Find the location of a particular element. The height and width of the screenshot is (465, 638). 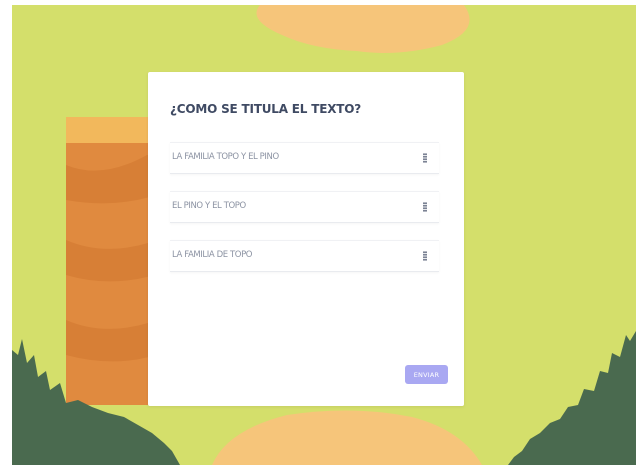

top-orange-shape is located at coordinates (363, 29).